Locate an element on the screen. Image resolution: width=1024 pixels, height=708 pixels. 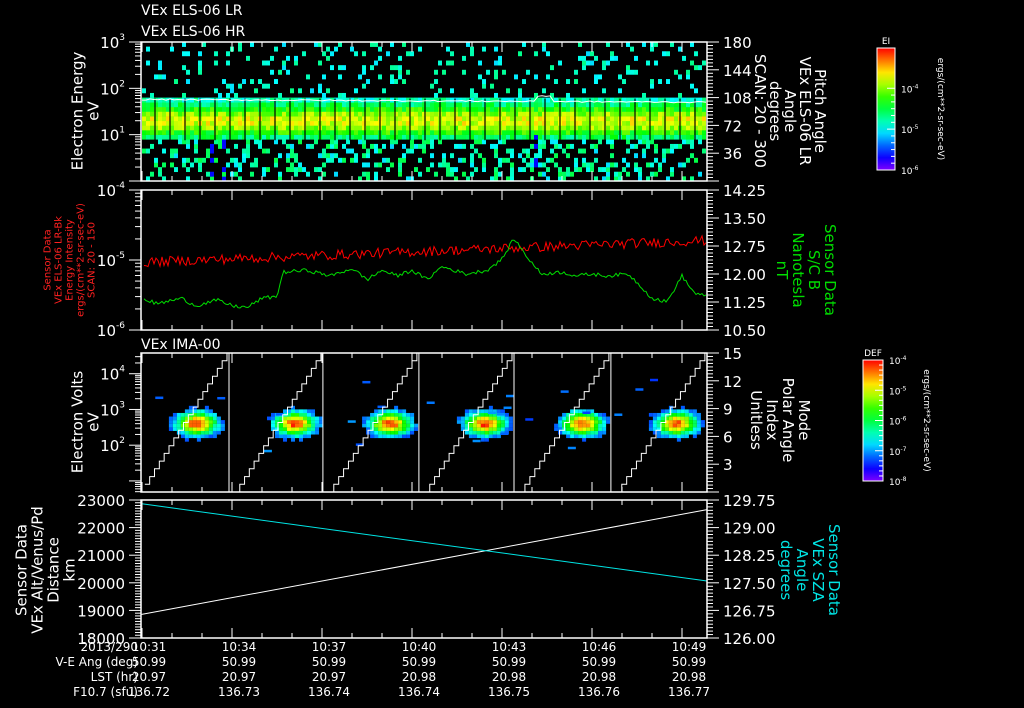
panel-2-y2label-line: nT is located at coordinates (782, 271).